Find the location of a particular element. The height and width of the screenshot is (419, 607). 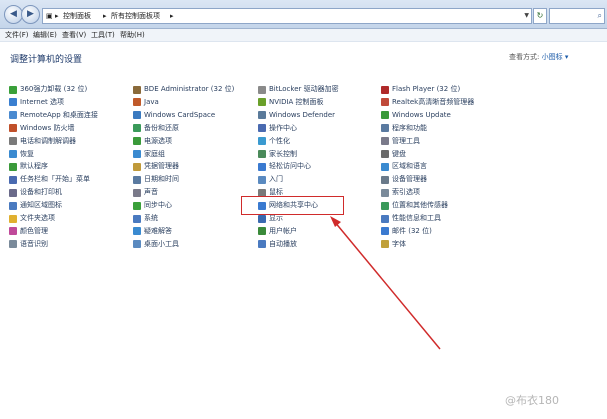

chevron-right-icon: ▸ is located at coordinates (172, 16).